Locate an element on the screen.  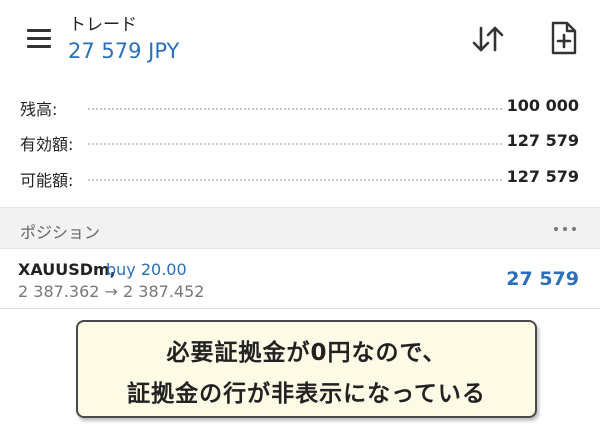
balance-label: 残高: is located at coordinates (39, 109).